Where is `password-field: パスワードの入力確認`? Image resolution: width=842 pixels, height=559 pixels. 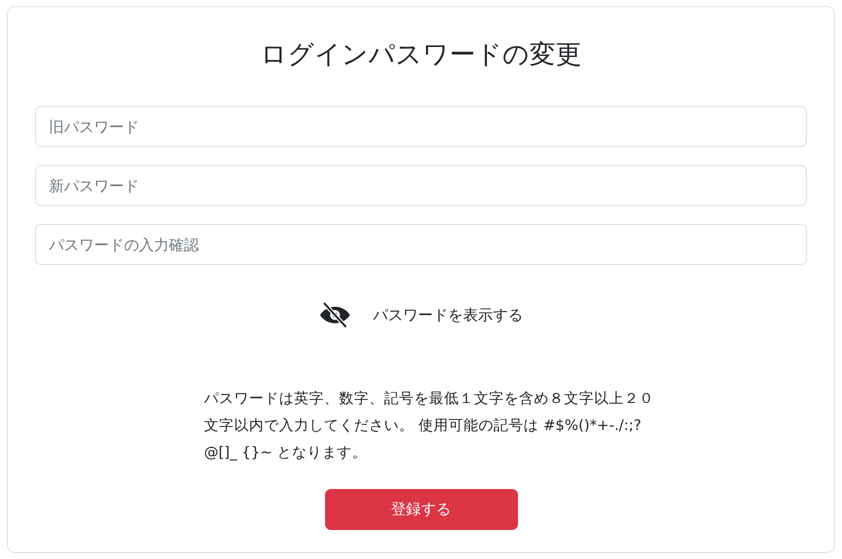 password-field: パスワードの入力確認 is located at coordinates (421, 244).